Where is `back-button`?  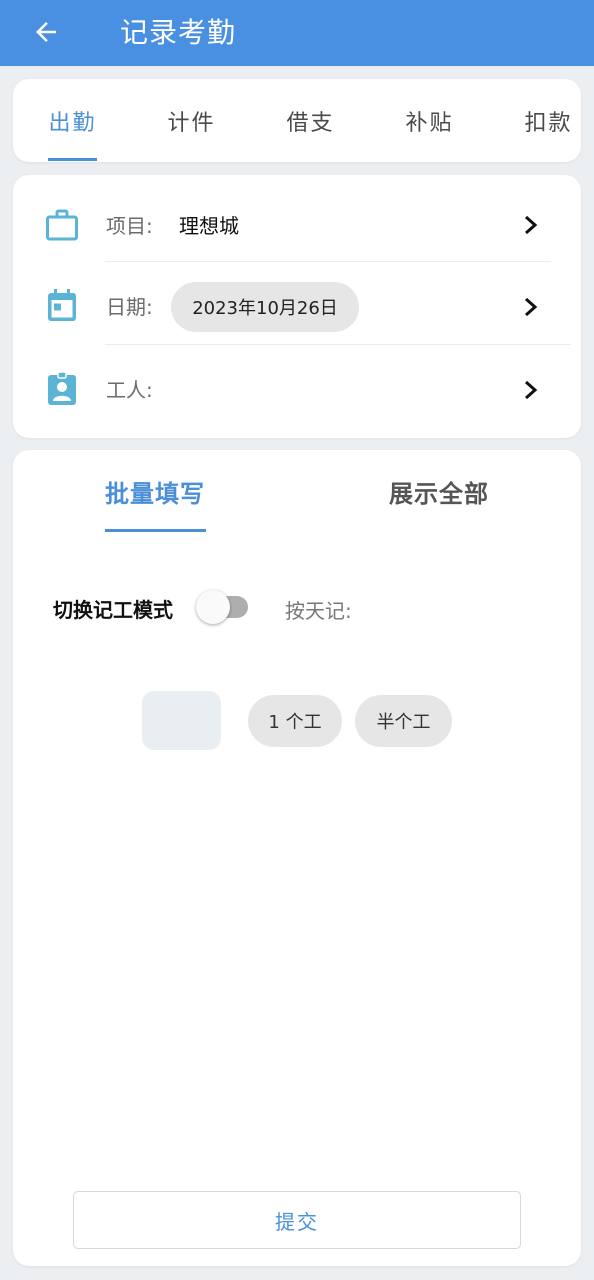 back-button is located at coordinates (46, 32).